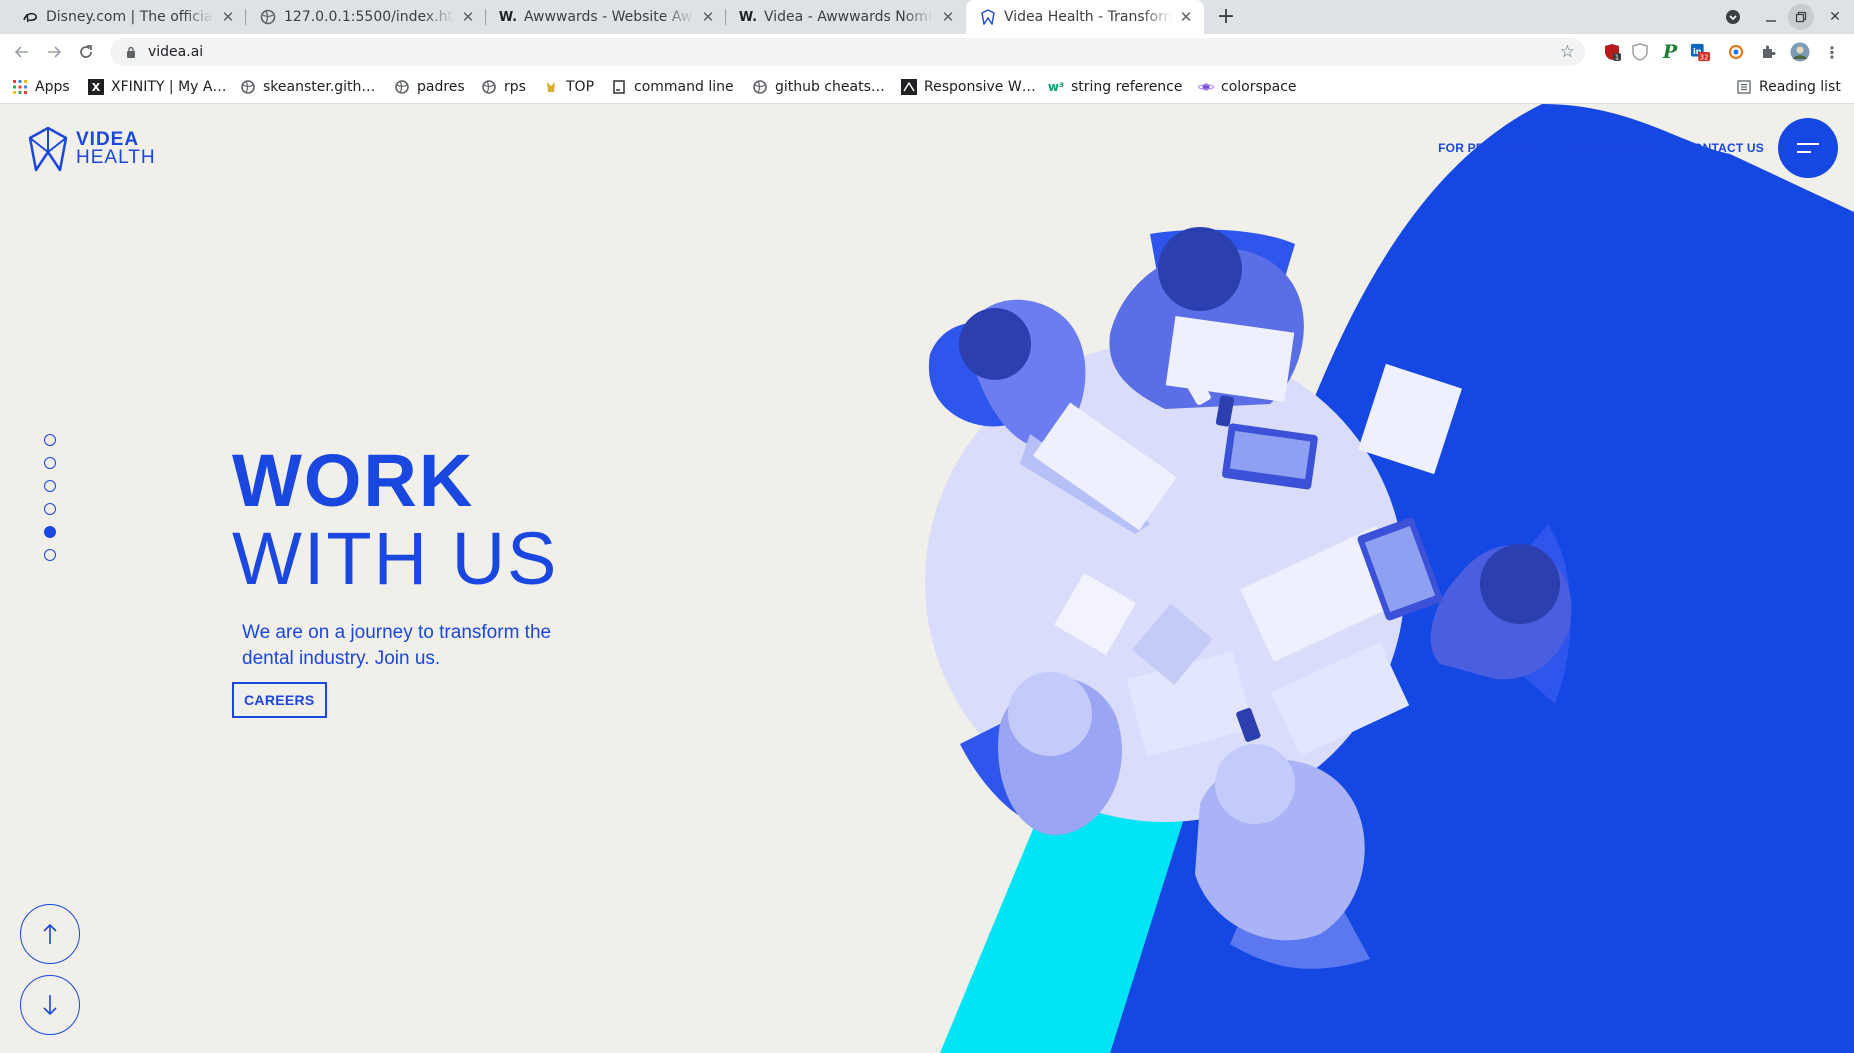  I want to click on bookmark-apps: Apps, so click(41, 87).